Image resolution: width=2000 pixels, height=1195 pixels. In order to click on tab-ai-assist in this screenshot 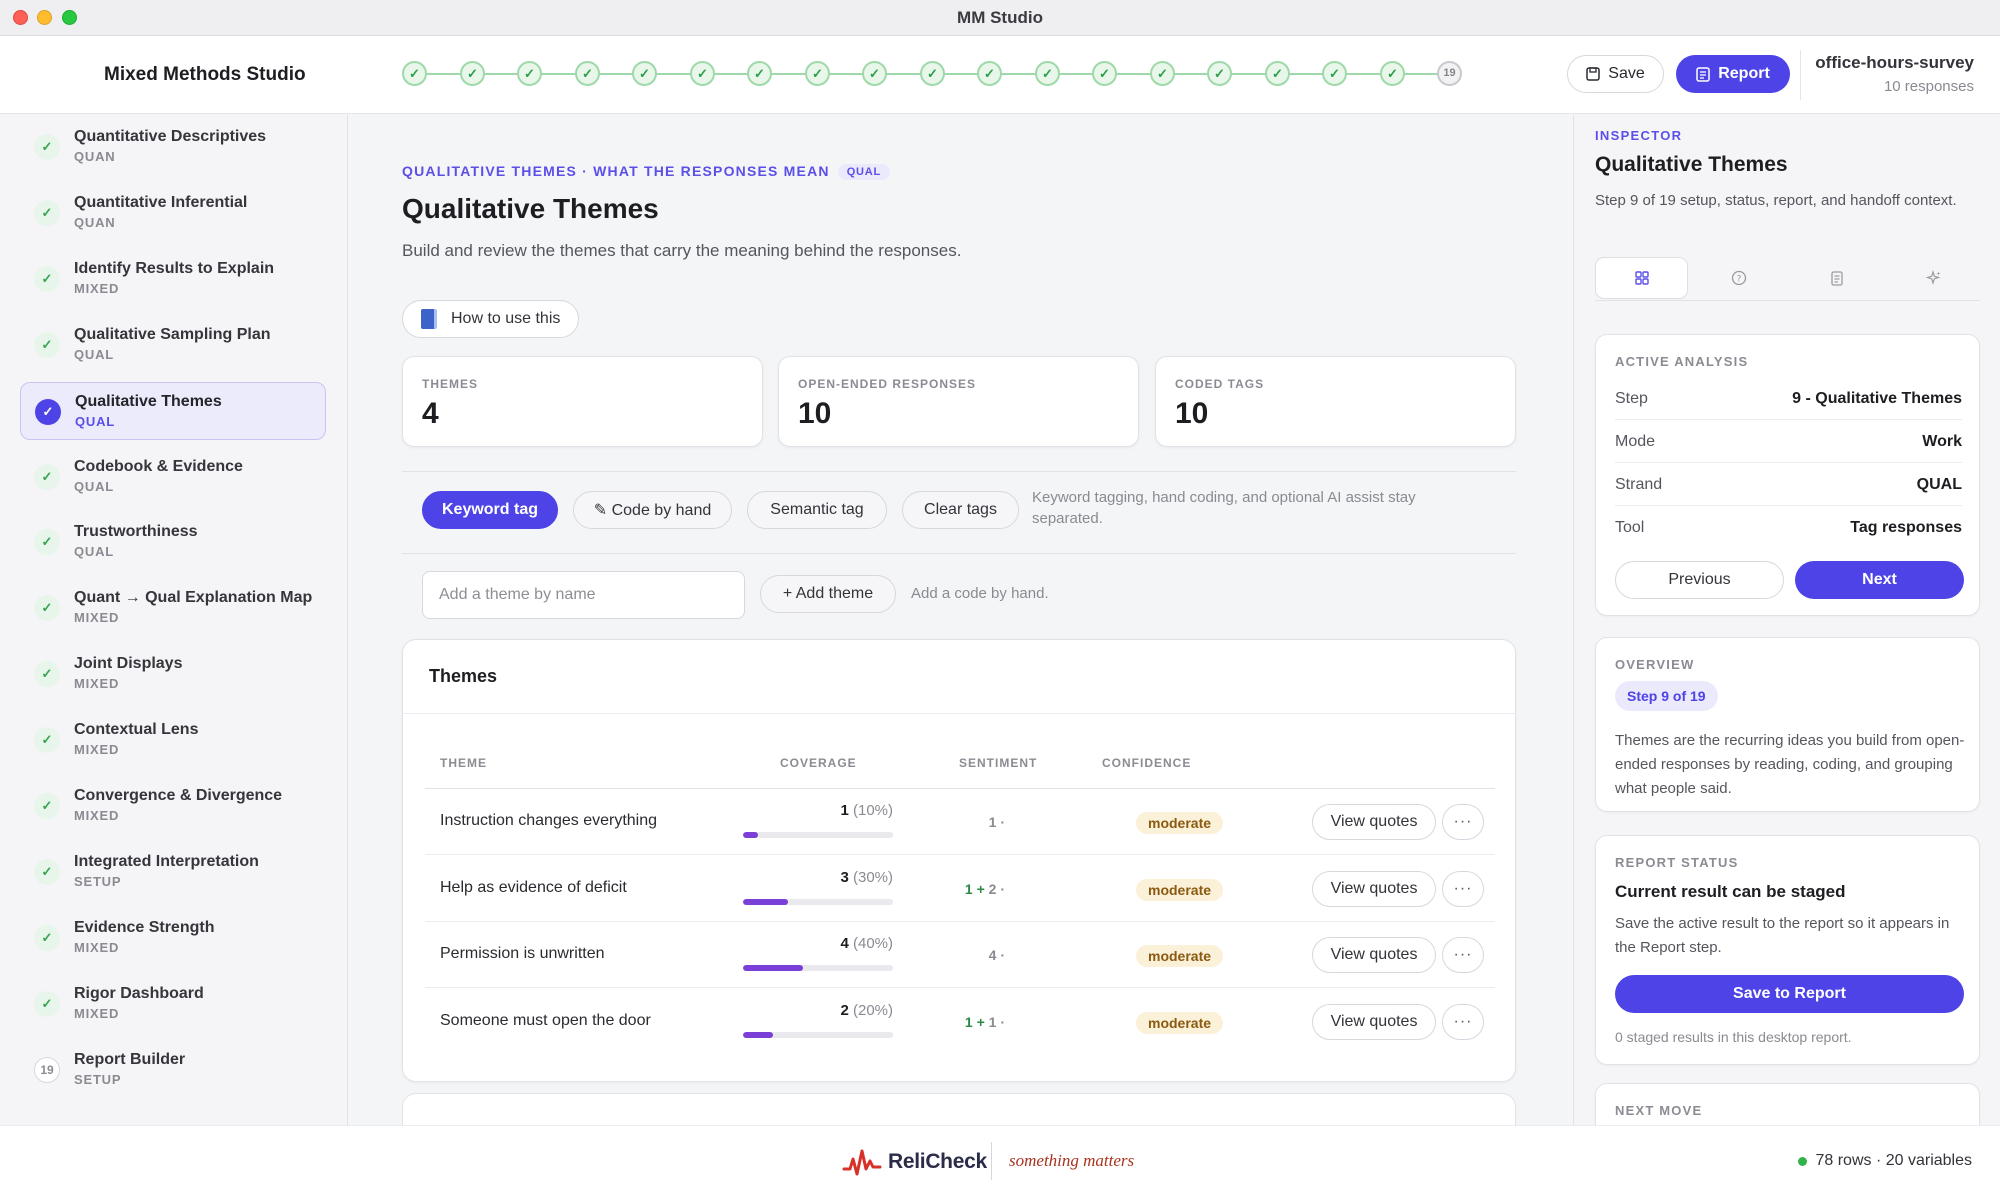, I will do `click(1933, 278)`.